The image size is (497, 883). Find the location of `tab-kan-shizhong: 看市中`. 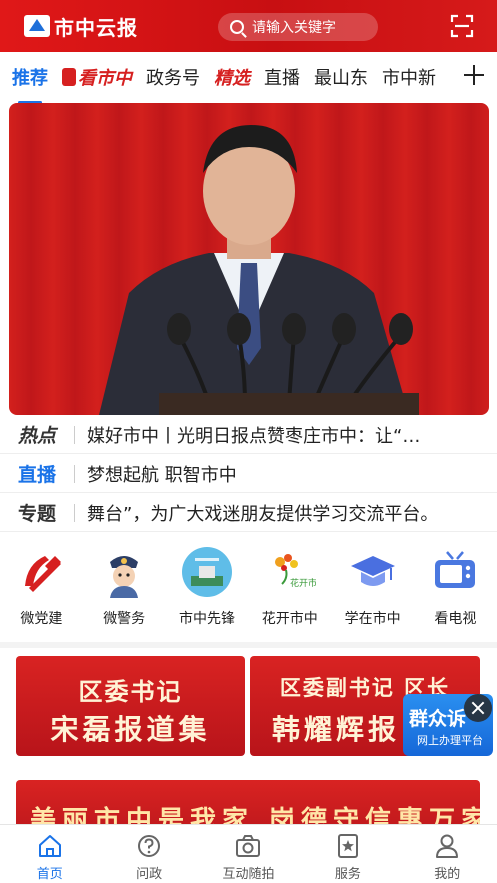

tab-kan-shizhong: 看市中 is located at coordinates (97, 77).